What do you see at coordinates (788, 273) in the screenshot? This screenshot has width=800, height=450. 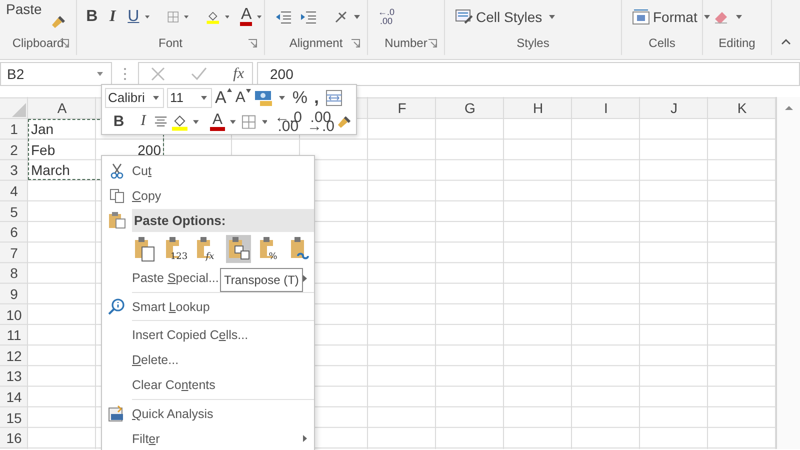 I see `vertical-scrollbar` at bounding box center [788, 273].